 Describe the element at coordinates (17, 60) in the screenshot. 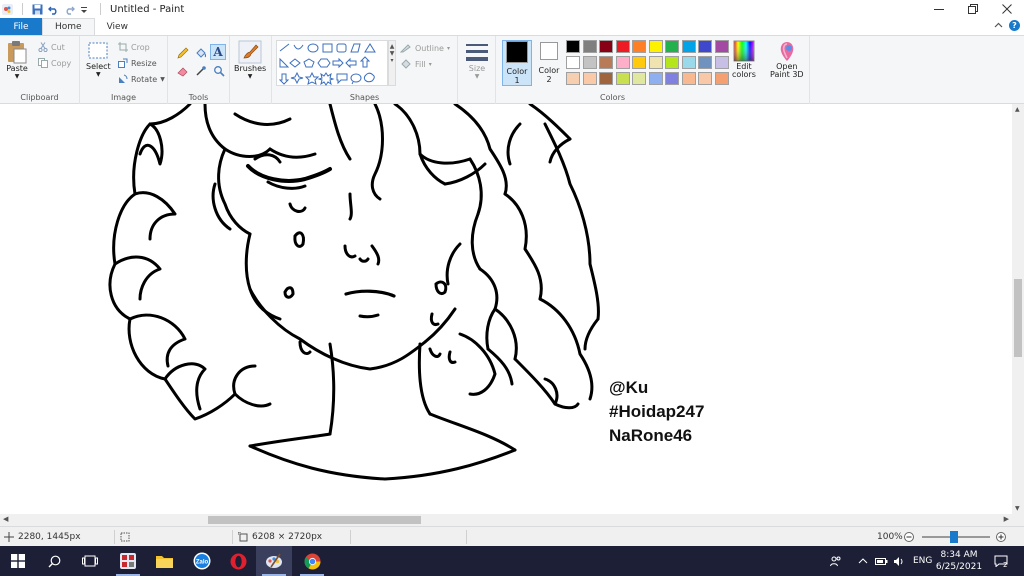

I see `paste-button: Paste ▼` at that location.